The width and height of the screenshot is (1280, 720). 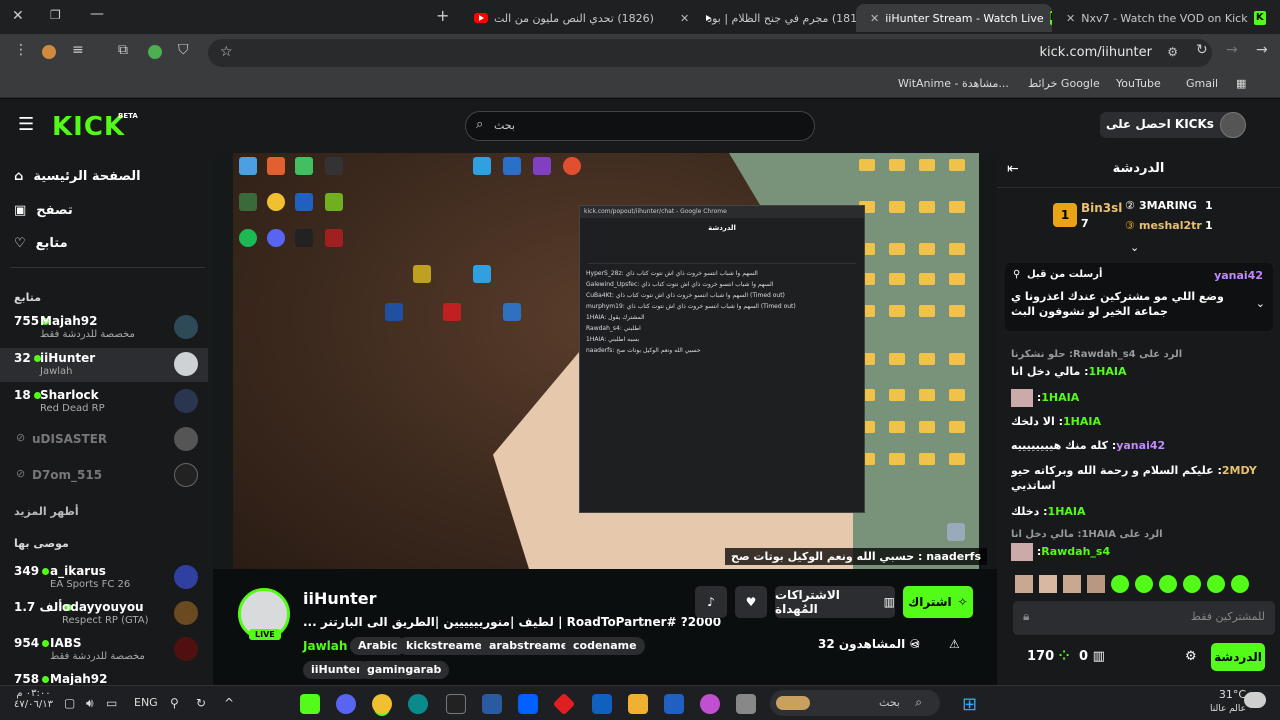 I want to click on leader-name: meshal2tr, so click(x=1170, y=225).